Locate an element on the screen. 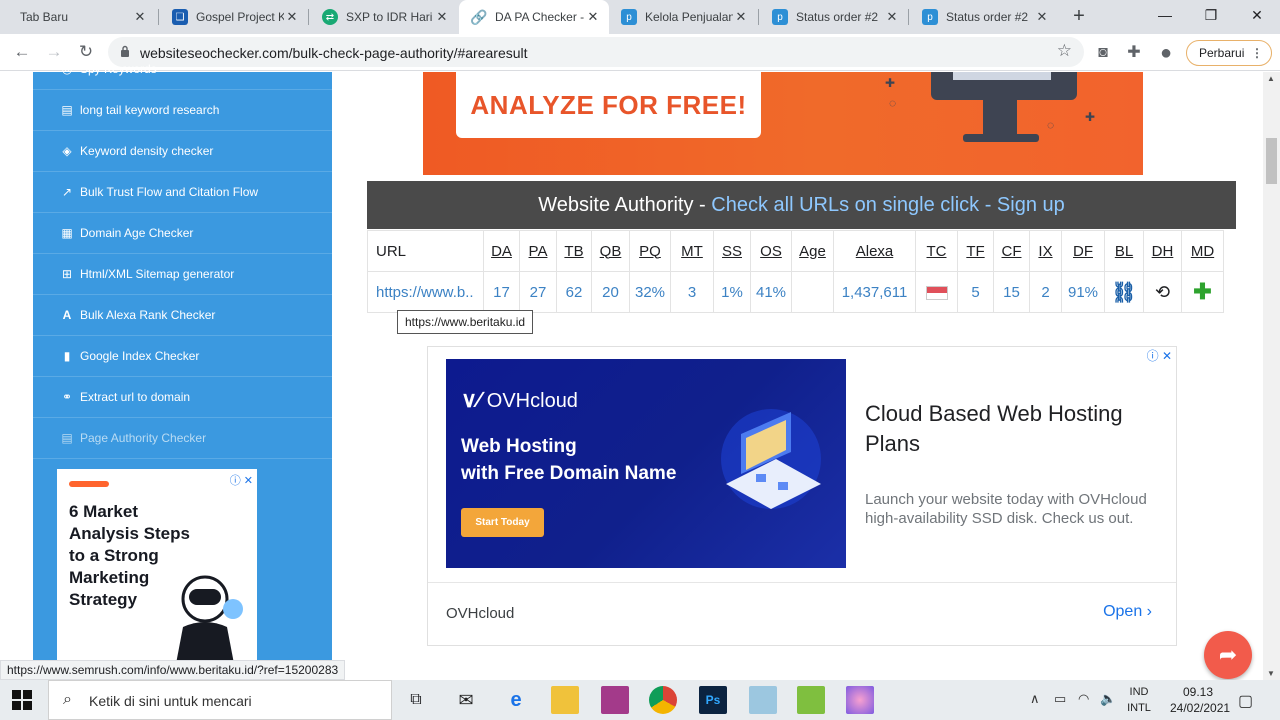 This screenshot has height=720, width=1280. col-qb: QB is located at coordinates (610, 251).